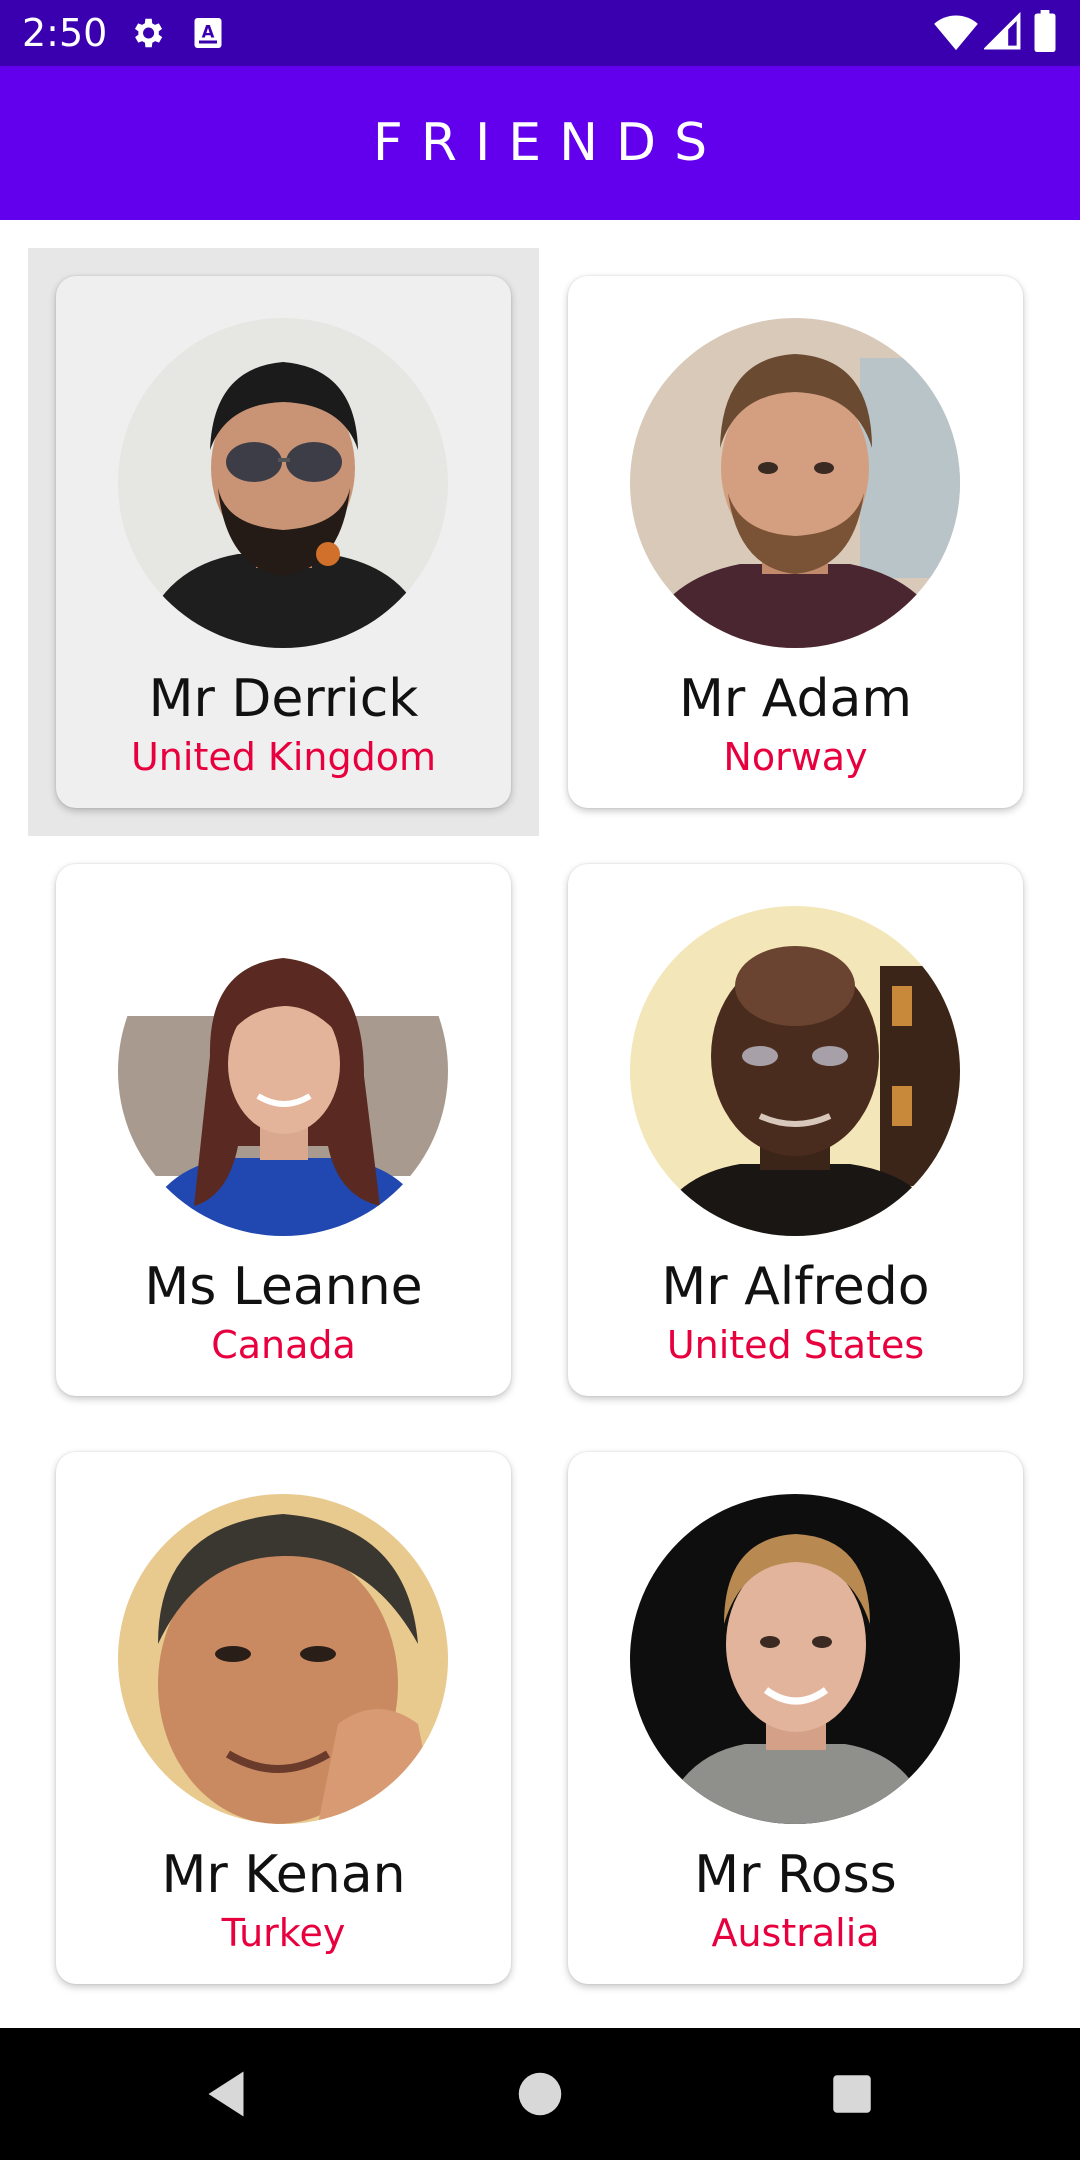 This screenshot has width=1080, height=2160. Describe the element at coordinates (1045, 33) in the screenshot. I see `battery-icon` at that location.